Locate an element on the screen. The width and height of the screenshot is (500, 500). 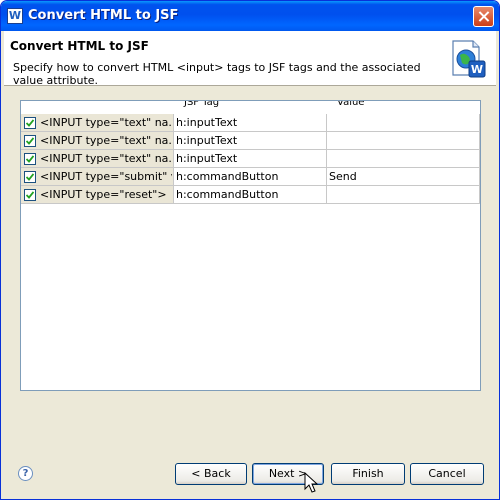
help-icon: ? is located at coordinates (25, 473).